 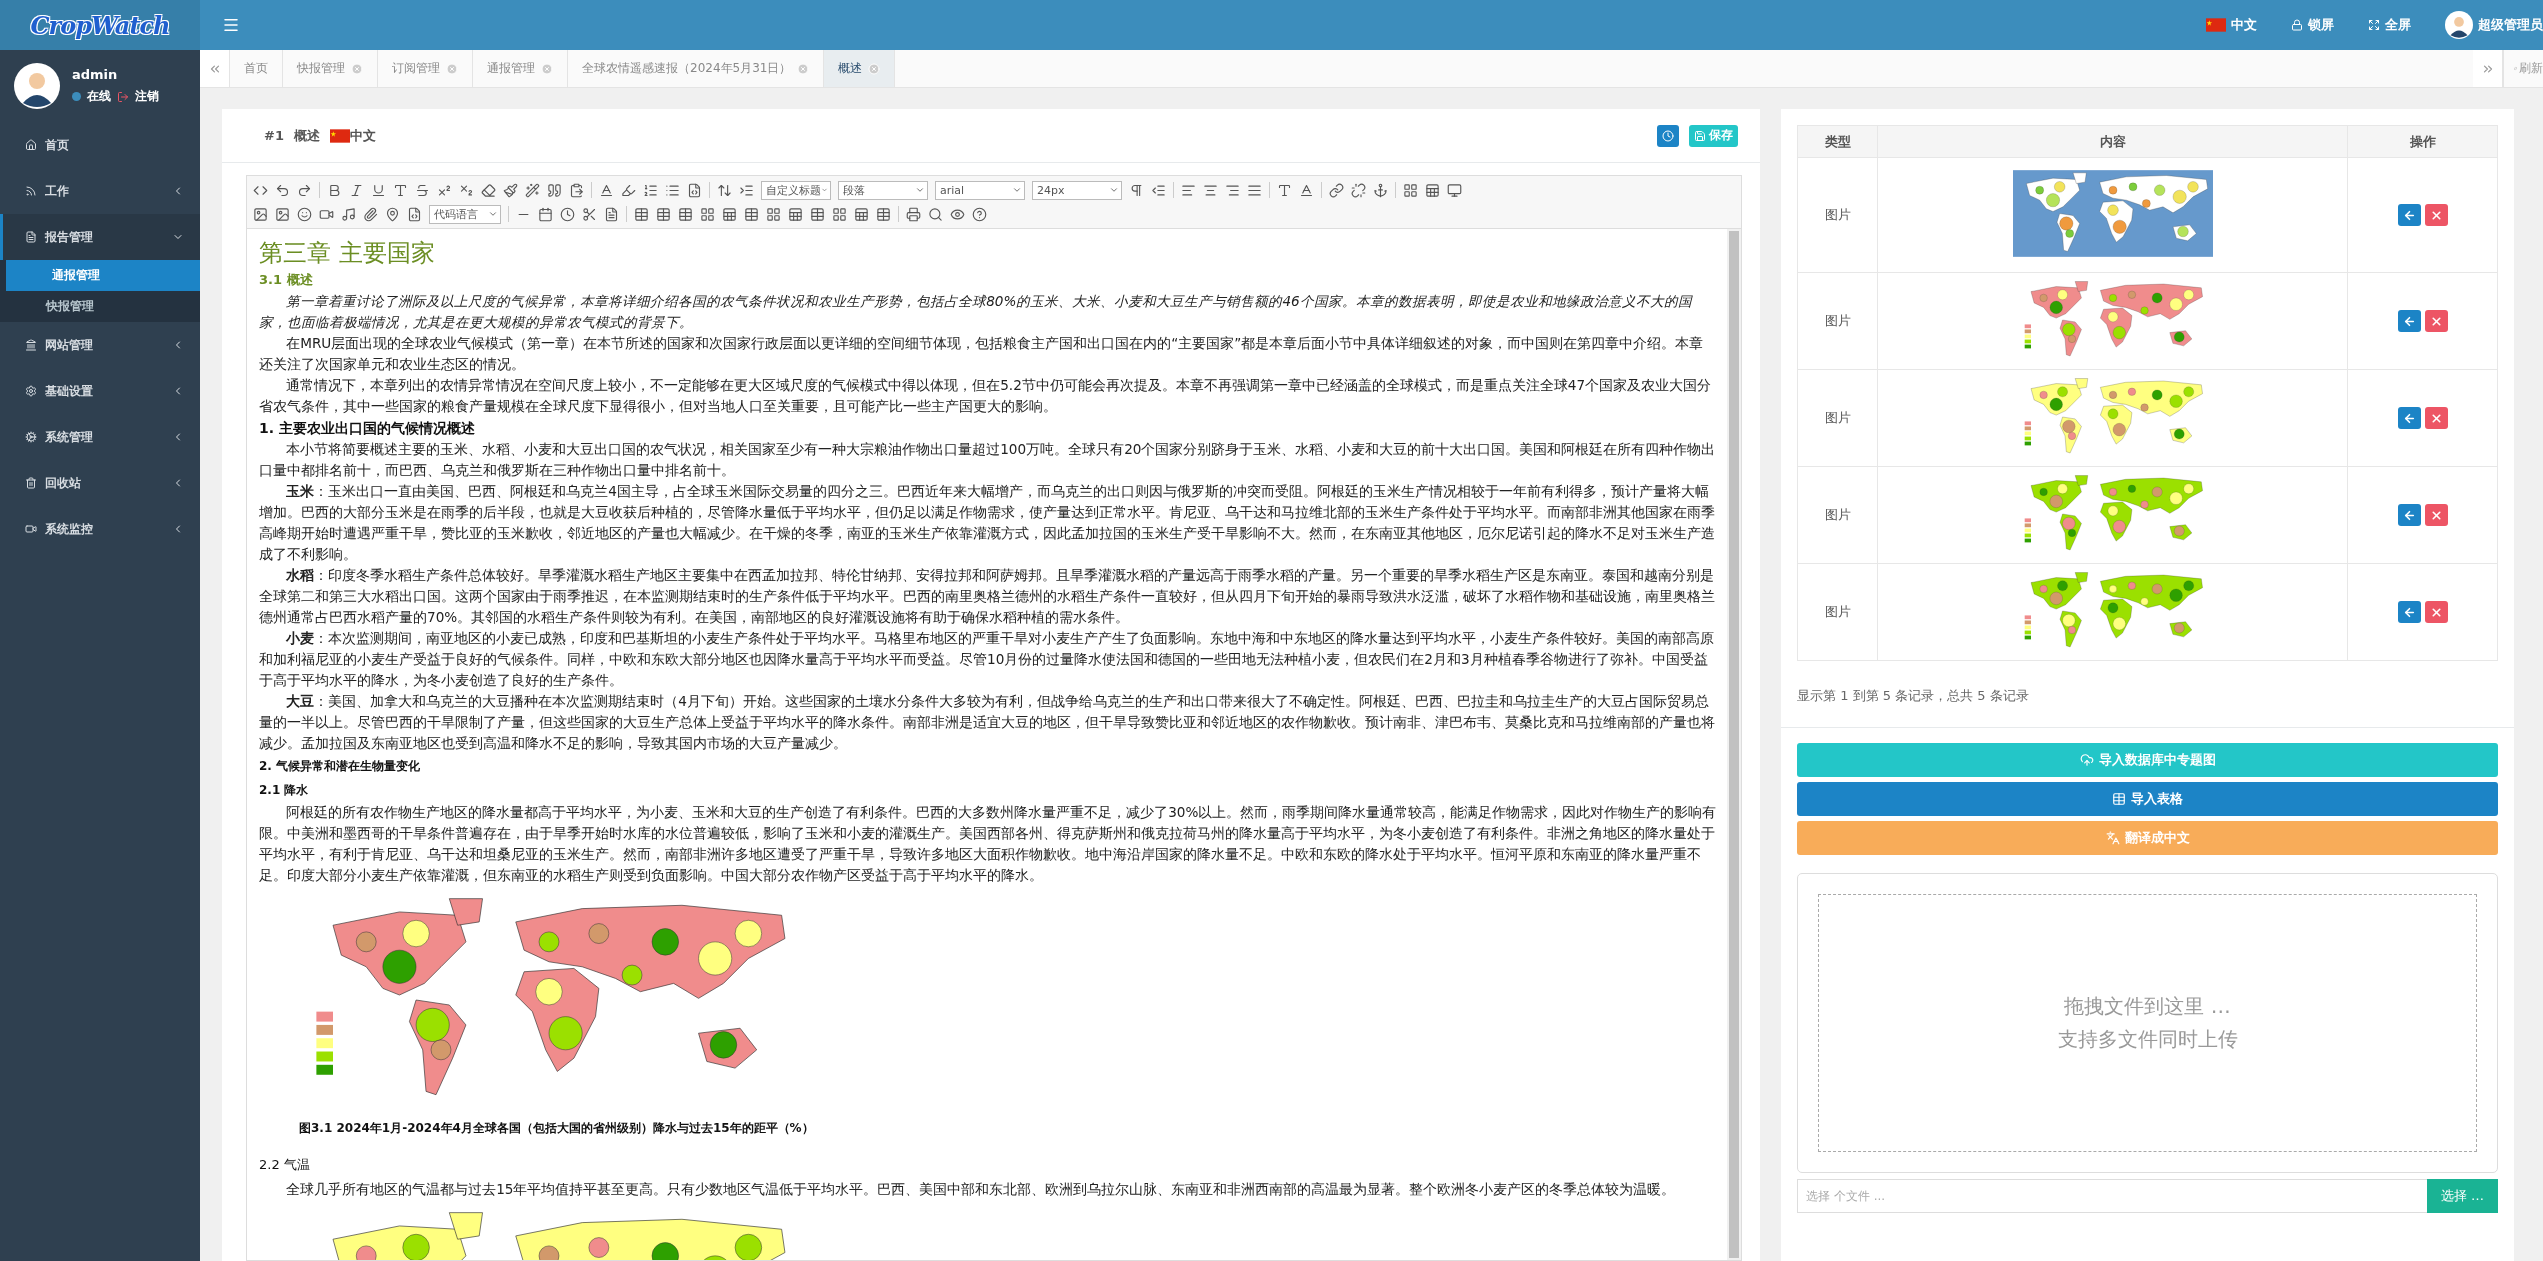 What do you see at coordinates (425, 68) in the screenshot?
I see `tab: 订阅管理` at bounding box center [425, 68].